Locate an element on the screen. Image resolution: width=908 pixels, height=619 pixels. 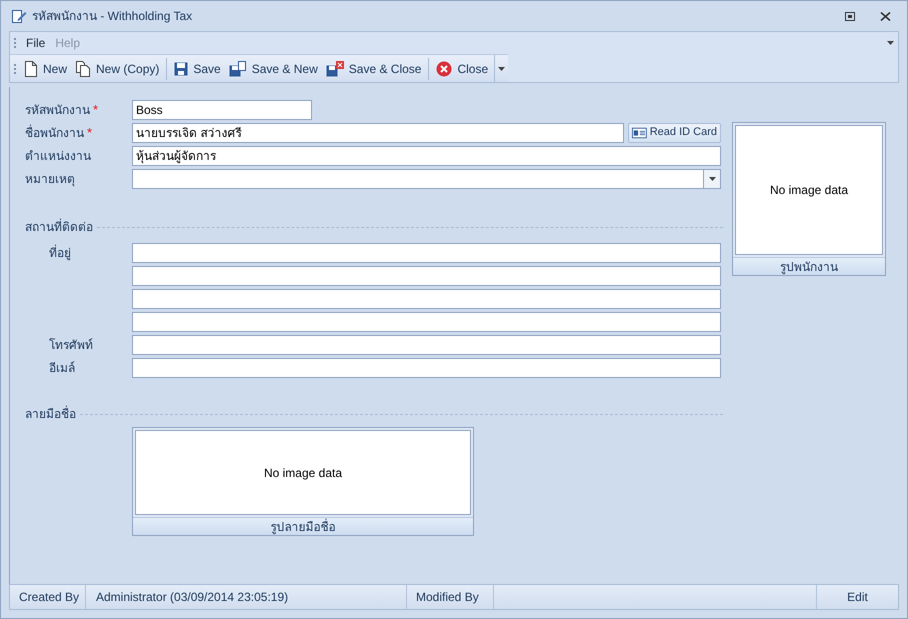
edit-icon is located at coordinates (19, 16).